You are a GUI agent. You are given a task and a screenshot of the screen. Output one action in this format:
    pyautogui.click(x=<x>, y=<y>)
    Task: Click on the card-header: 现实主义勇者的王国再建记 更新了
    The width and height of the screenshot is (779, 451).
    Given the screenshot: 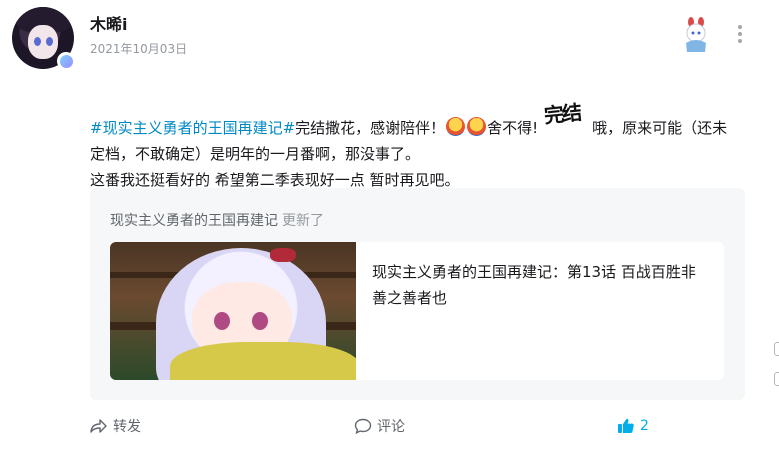 What is the action you would take?
    pyautogui.click(x=217, y=220)
    